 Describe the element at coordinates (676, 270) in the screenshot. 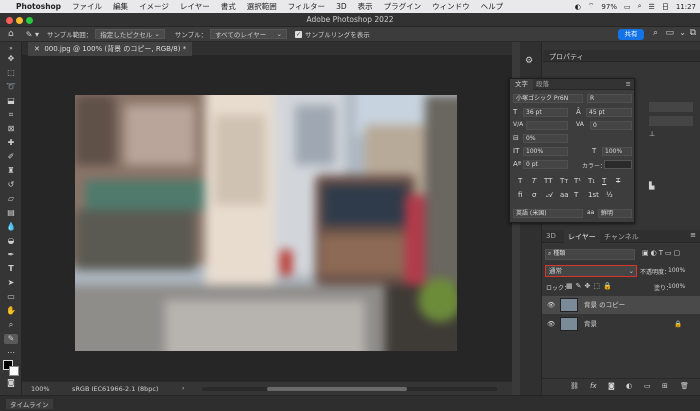

I see `opacity-value: 100%` at that location.